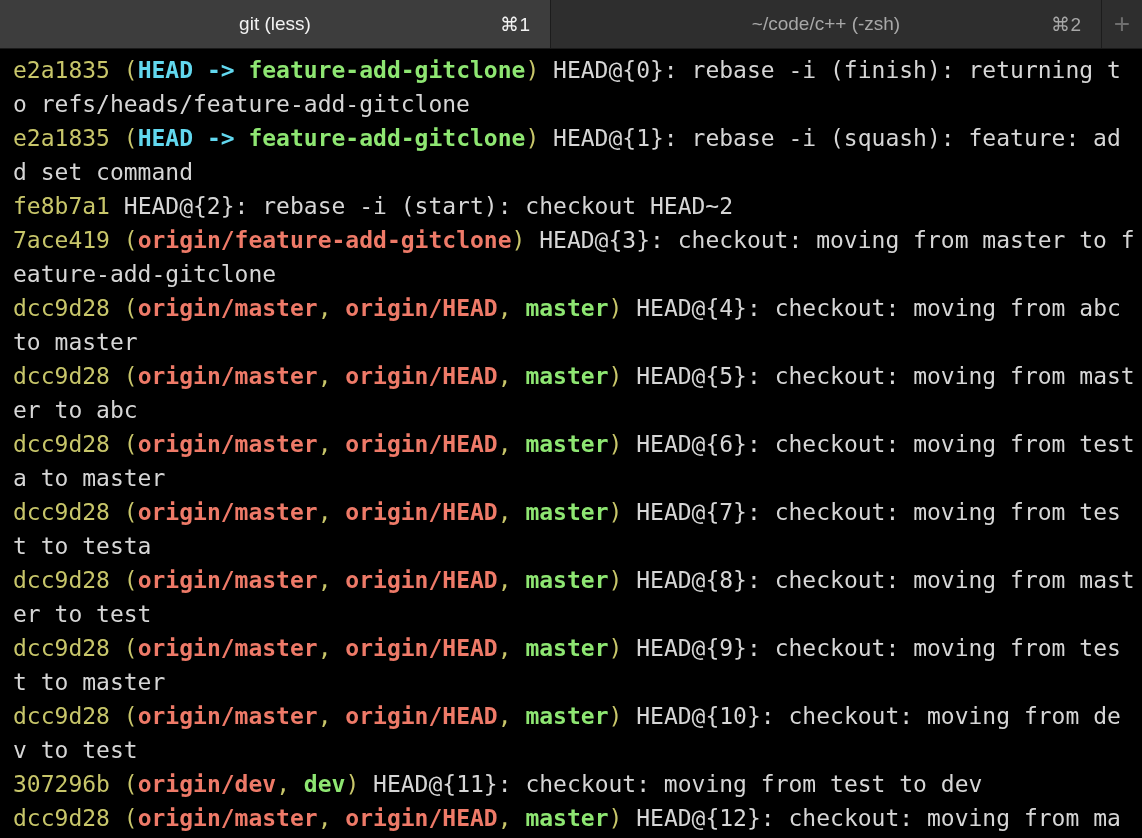  What do you see at coordinates (374, 206) in the screenshot?
I see `reflog-line: fe8b7a1 HEAD@{2}: rebase -i (start): checkout HEAD~2` at bounding box center [374, 206].